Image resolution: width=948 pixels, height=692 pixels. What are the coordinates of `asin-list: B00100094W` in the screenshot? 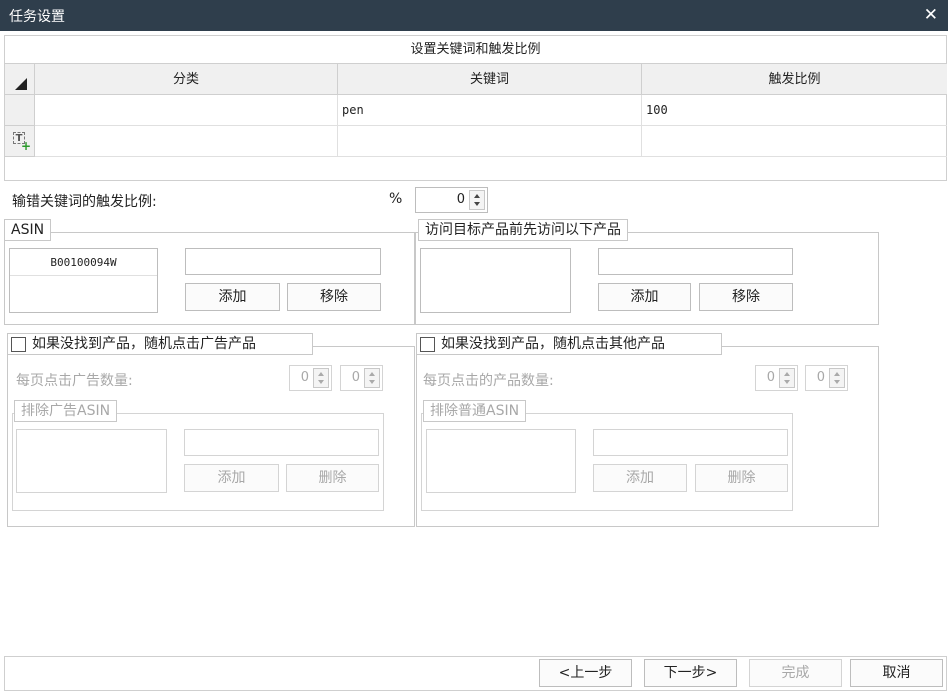 It's located at (83, 280).